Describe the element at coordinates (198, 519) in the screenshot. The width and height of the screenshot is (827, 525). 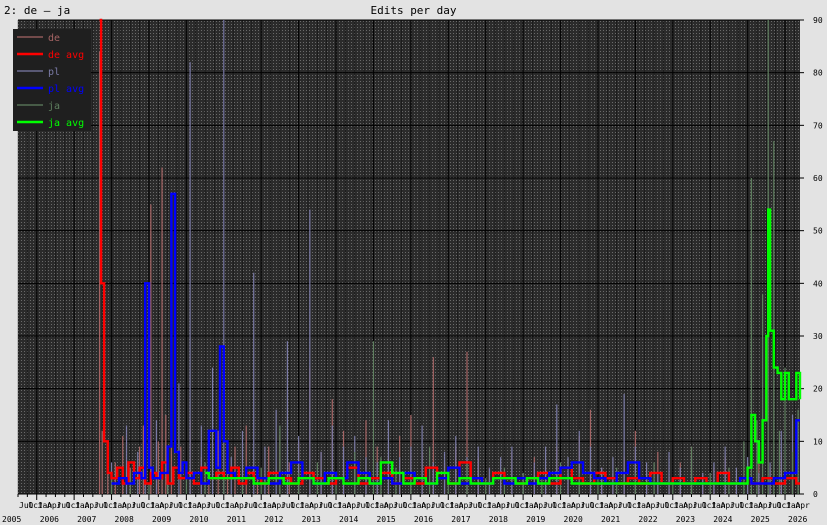
I see `x-year-label: 2010` at that location.